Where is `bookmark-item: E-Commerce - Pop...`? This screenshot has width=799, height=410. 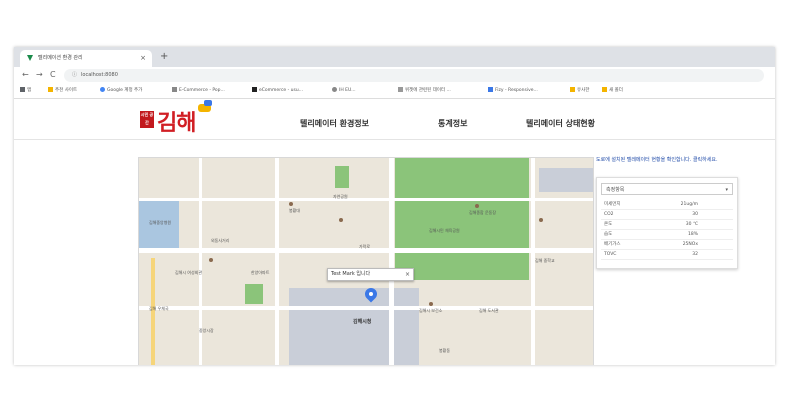 bookmark-item: E-Commerce - Pop... is located at coordinates (198, 91).